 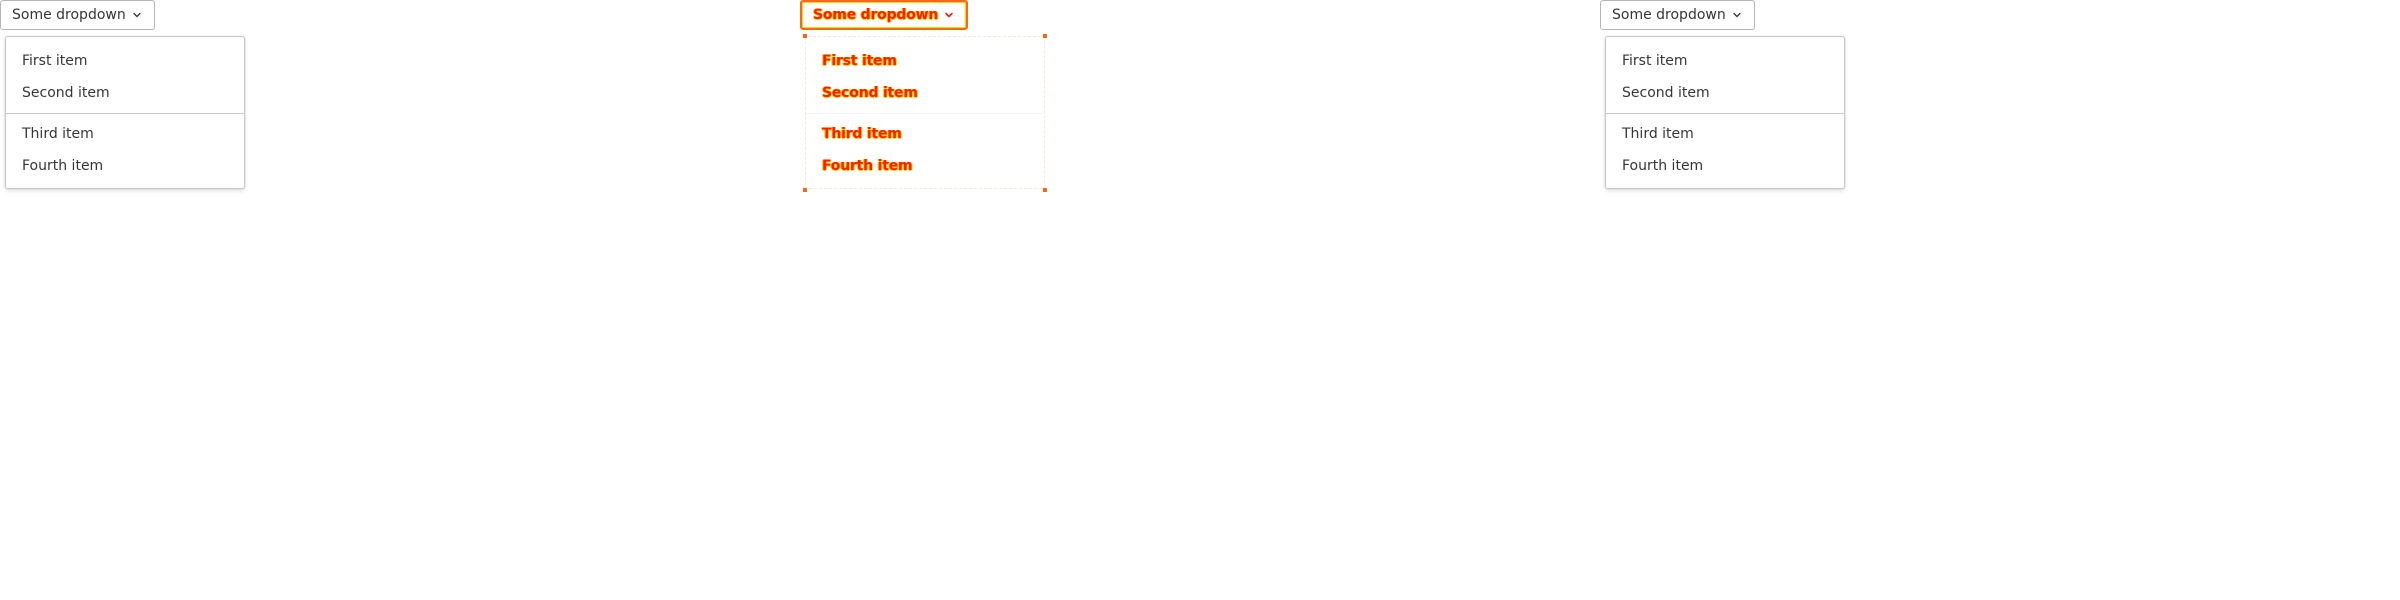 I want to click on dropdown-trigger-button-diff: Some dropdown, so click(x=884, y=15).